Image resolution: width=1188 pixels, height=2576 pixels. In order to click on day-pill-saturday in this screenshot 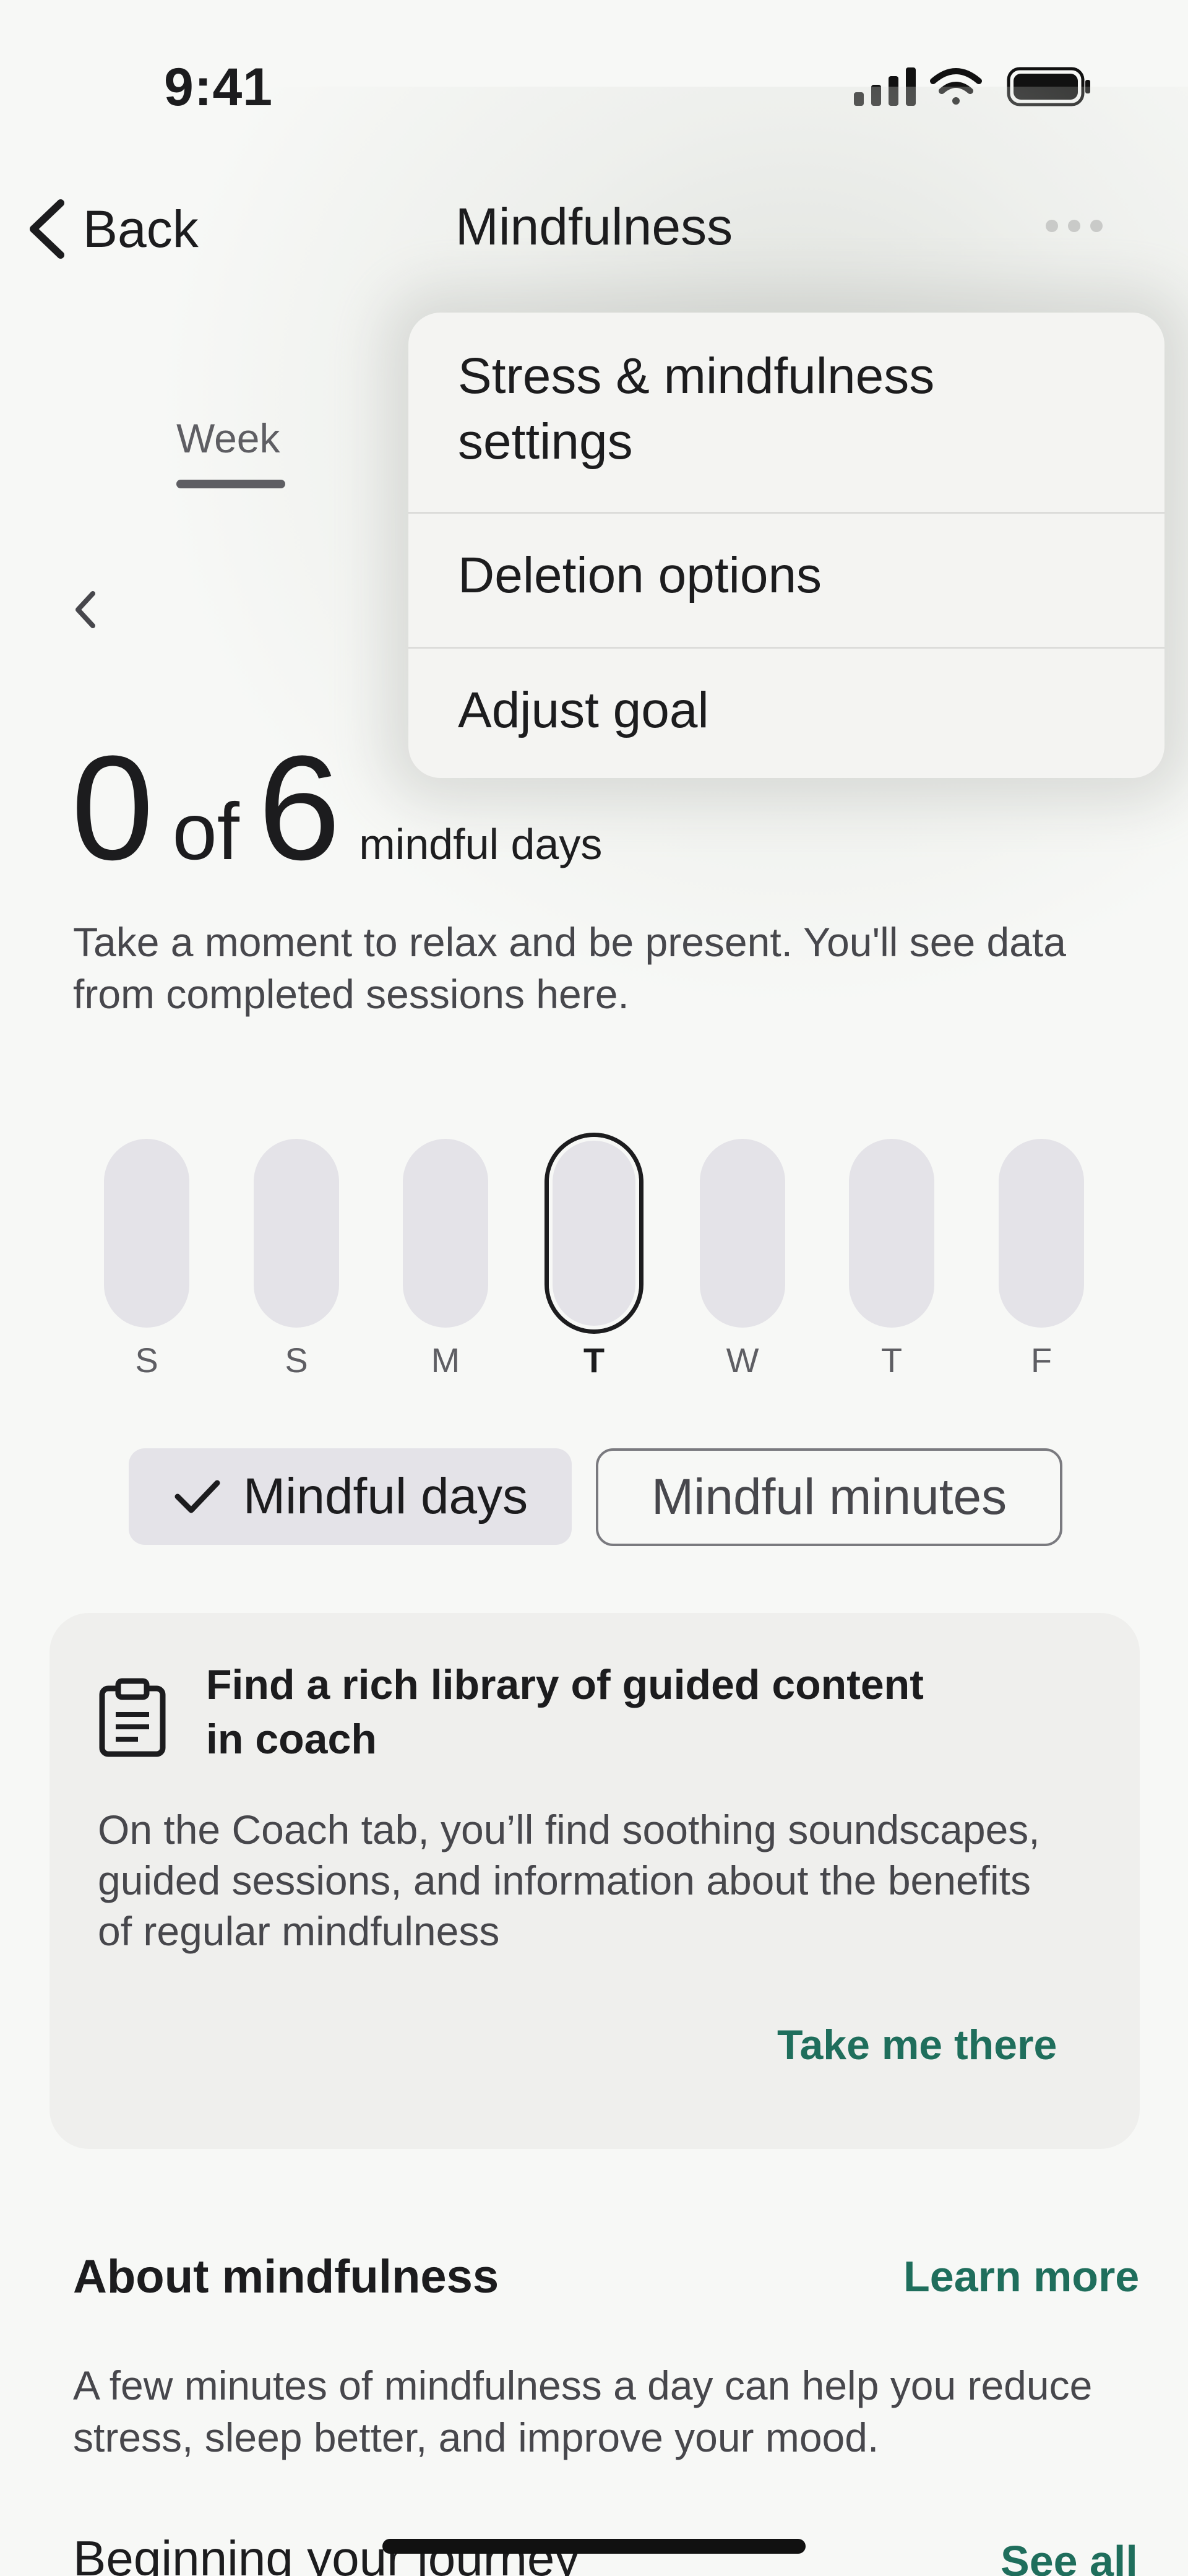, I will do `click(296, 1233)`.